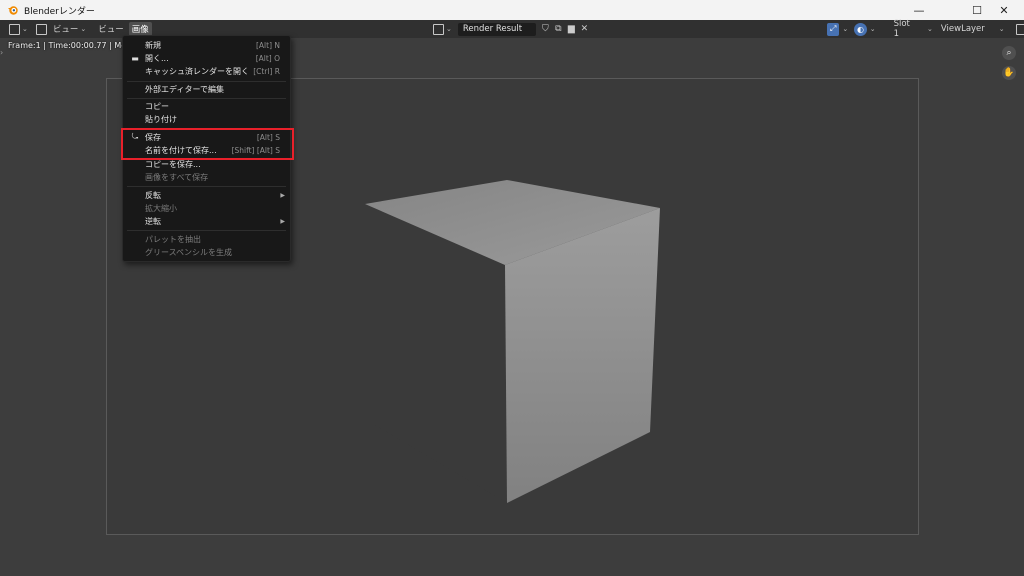  I want to click on close-button: ✕, so click(1004, 10).